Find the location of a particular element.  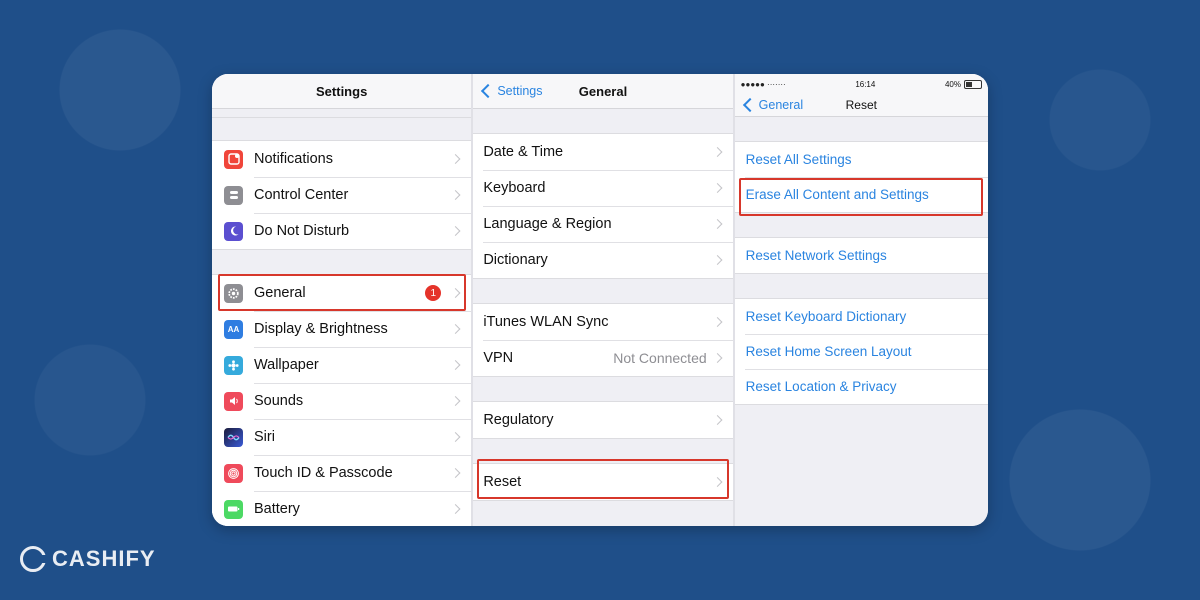

list-item-label: Keyboard is located at coordinates (514, 188).